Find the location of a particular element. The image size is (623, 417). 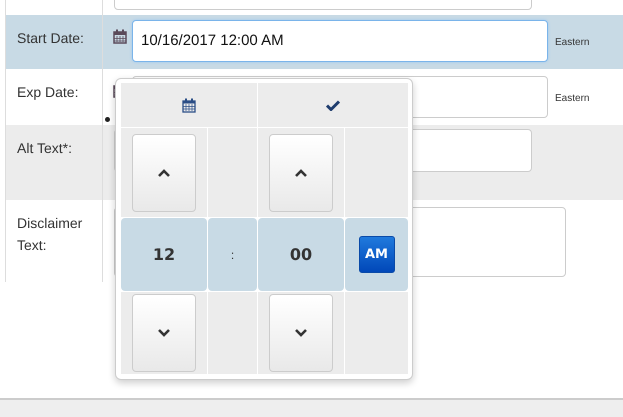

minute-value: 00 is located at coordinates (301, 255).